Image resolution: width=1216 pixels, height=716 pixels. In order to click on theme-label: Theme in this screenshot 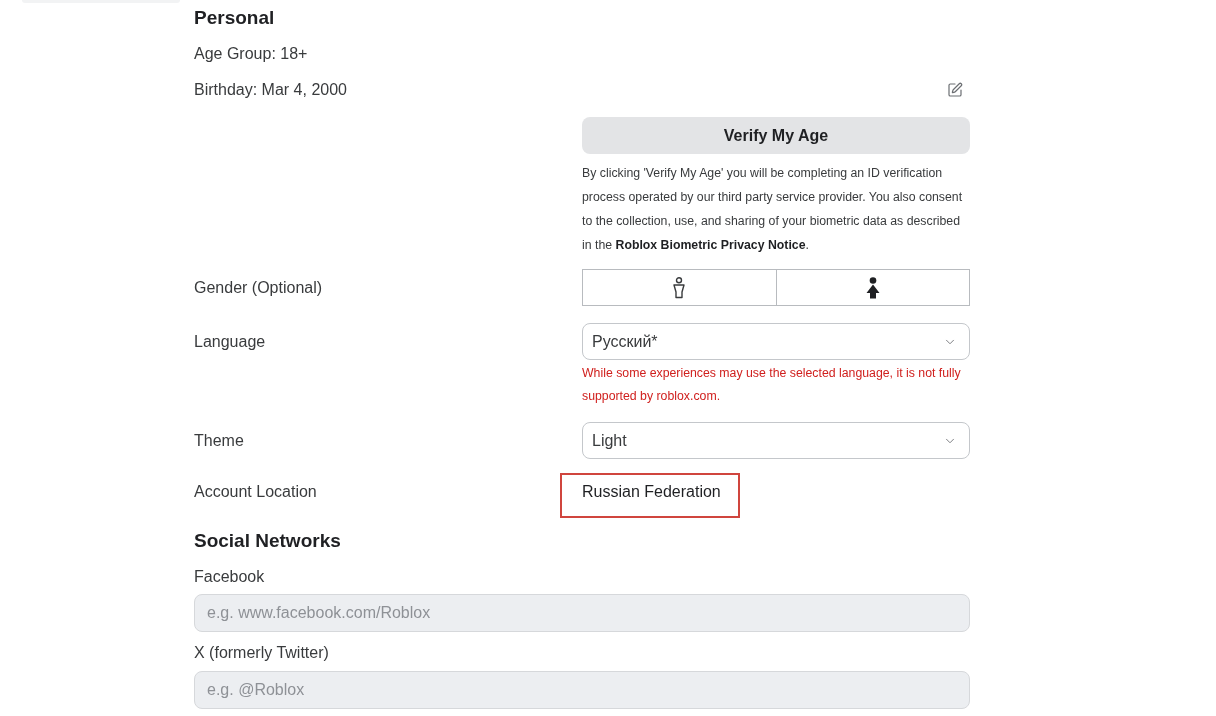, I will do `click(219, 440)`.